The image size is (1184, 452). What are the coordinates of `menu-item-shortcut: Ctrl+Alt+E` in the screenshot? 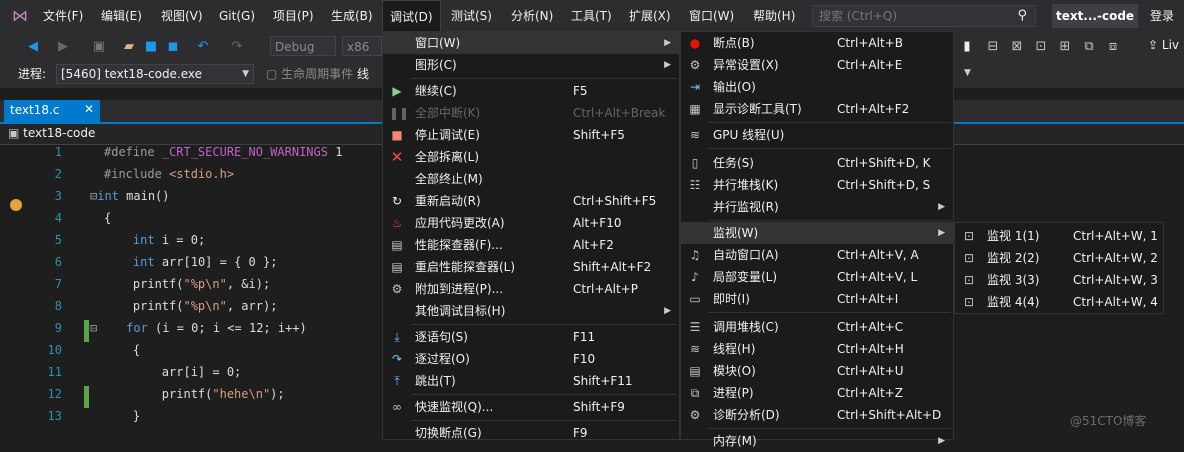 It's located at (870, 65).